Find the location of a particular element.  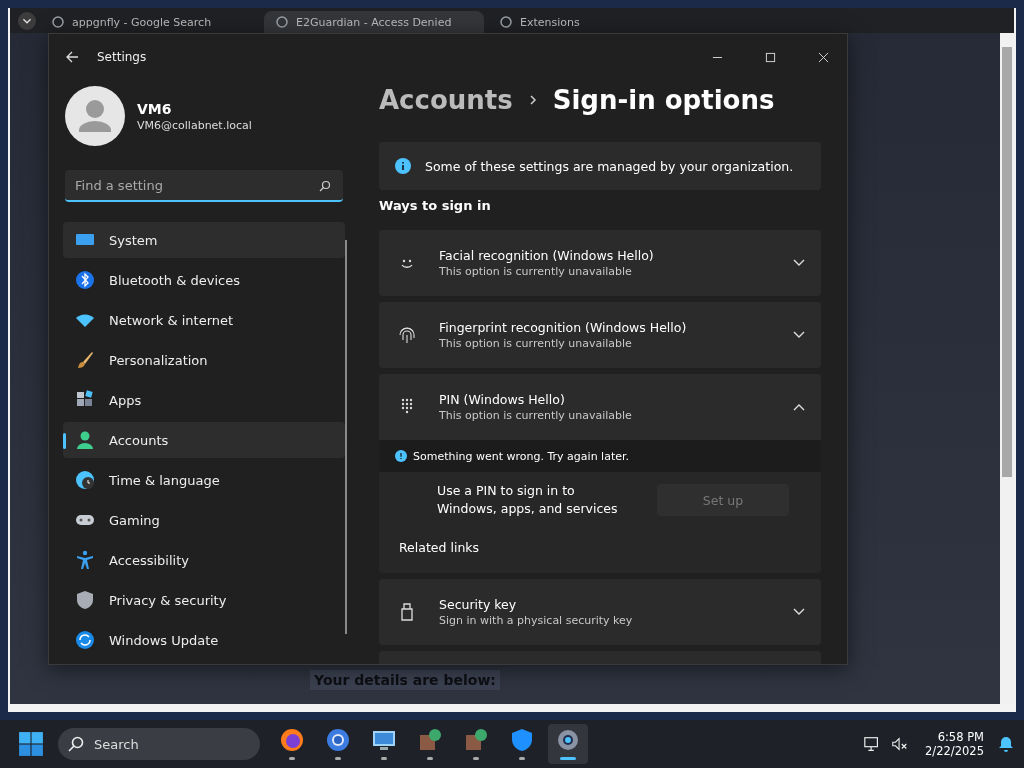

breadcrumb-link: Accounts is located at coordinates (446, 100).